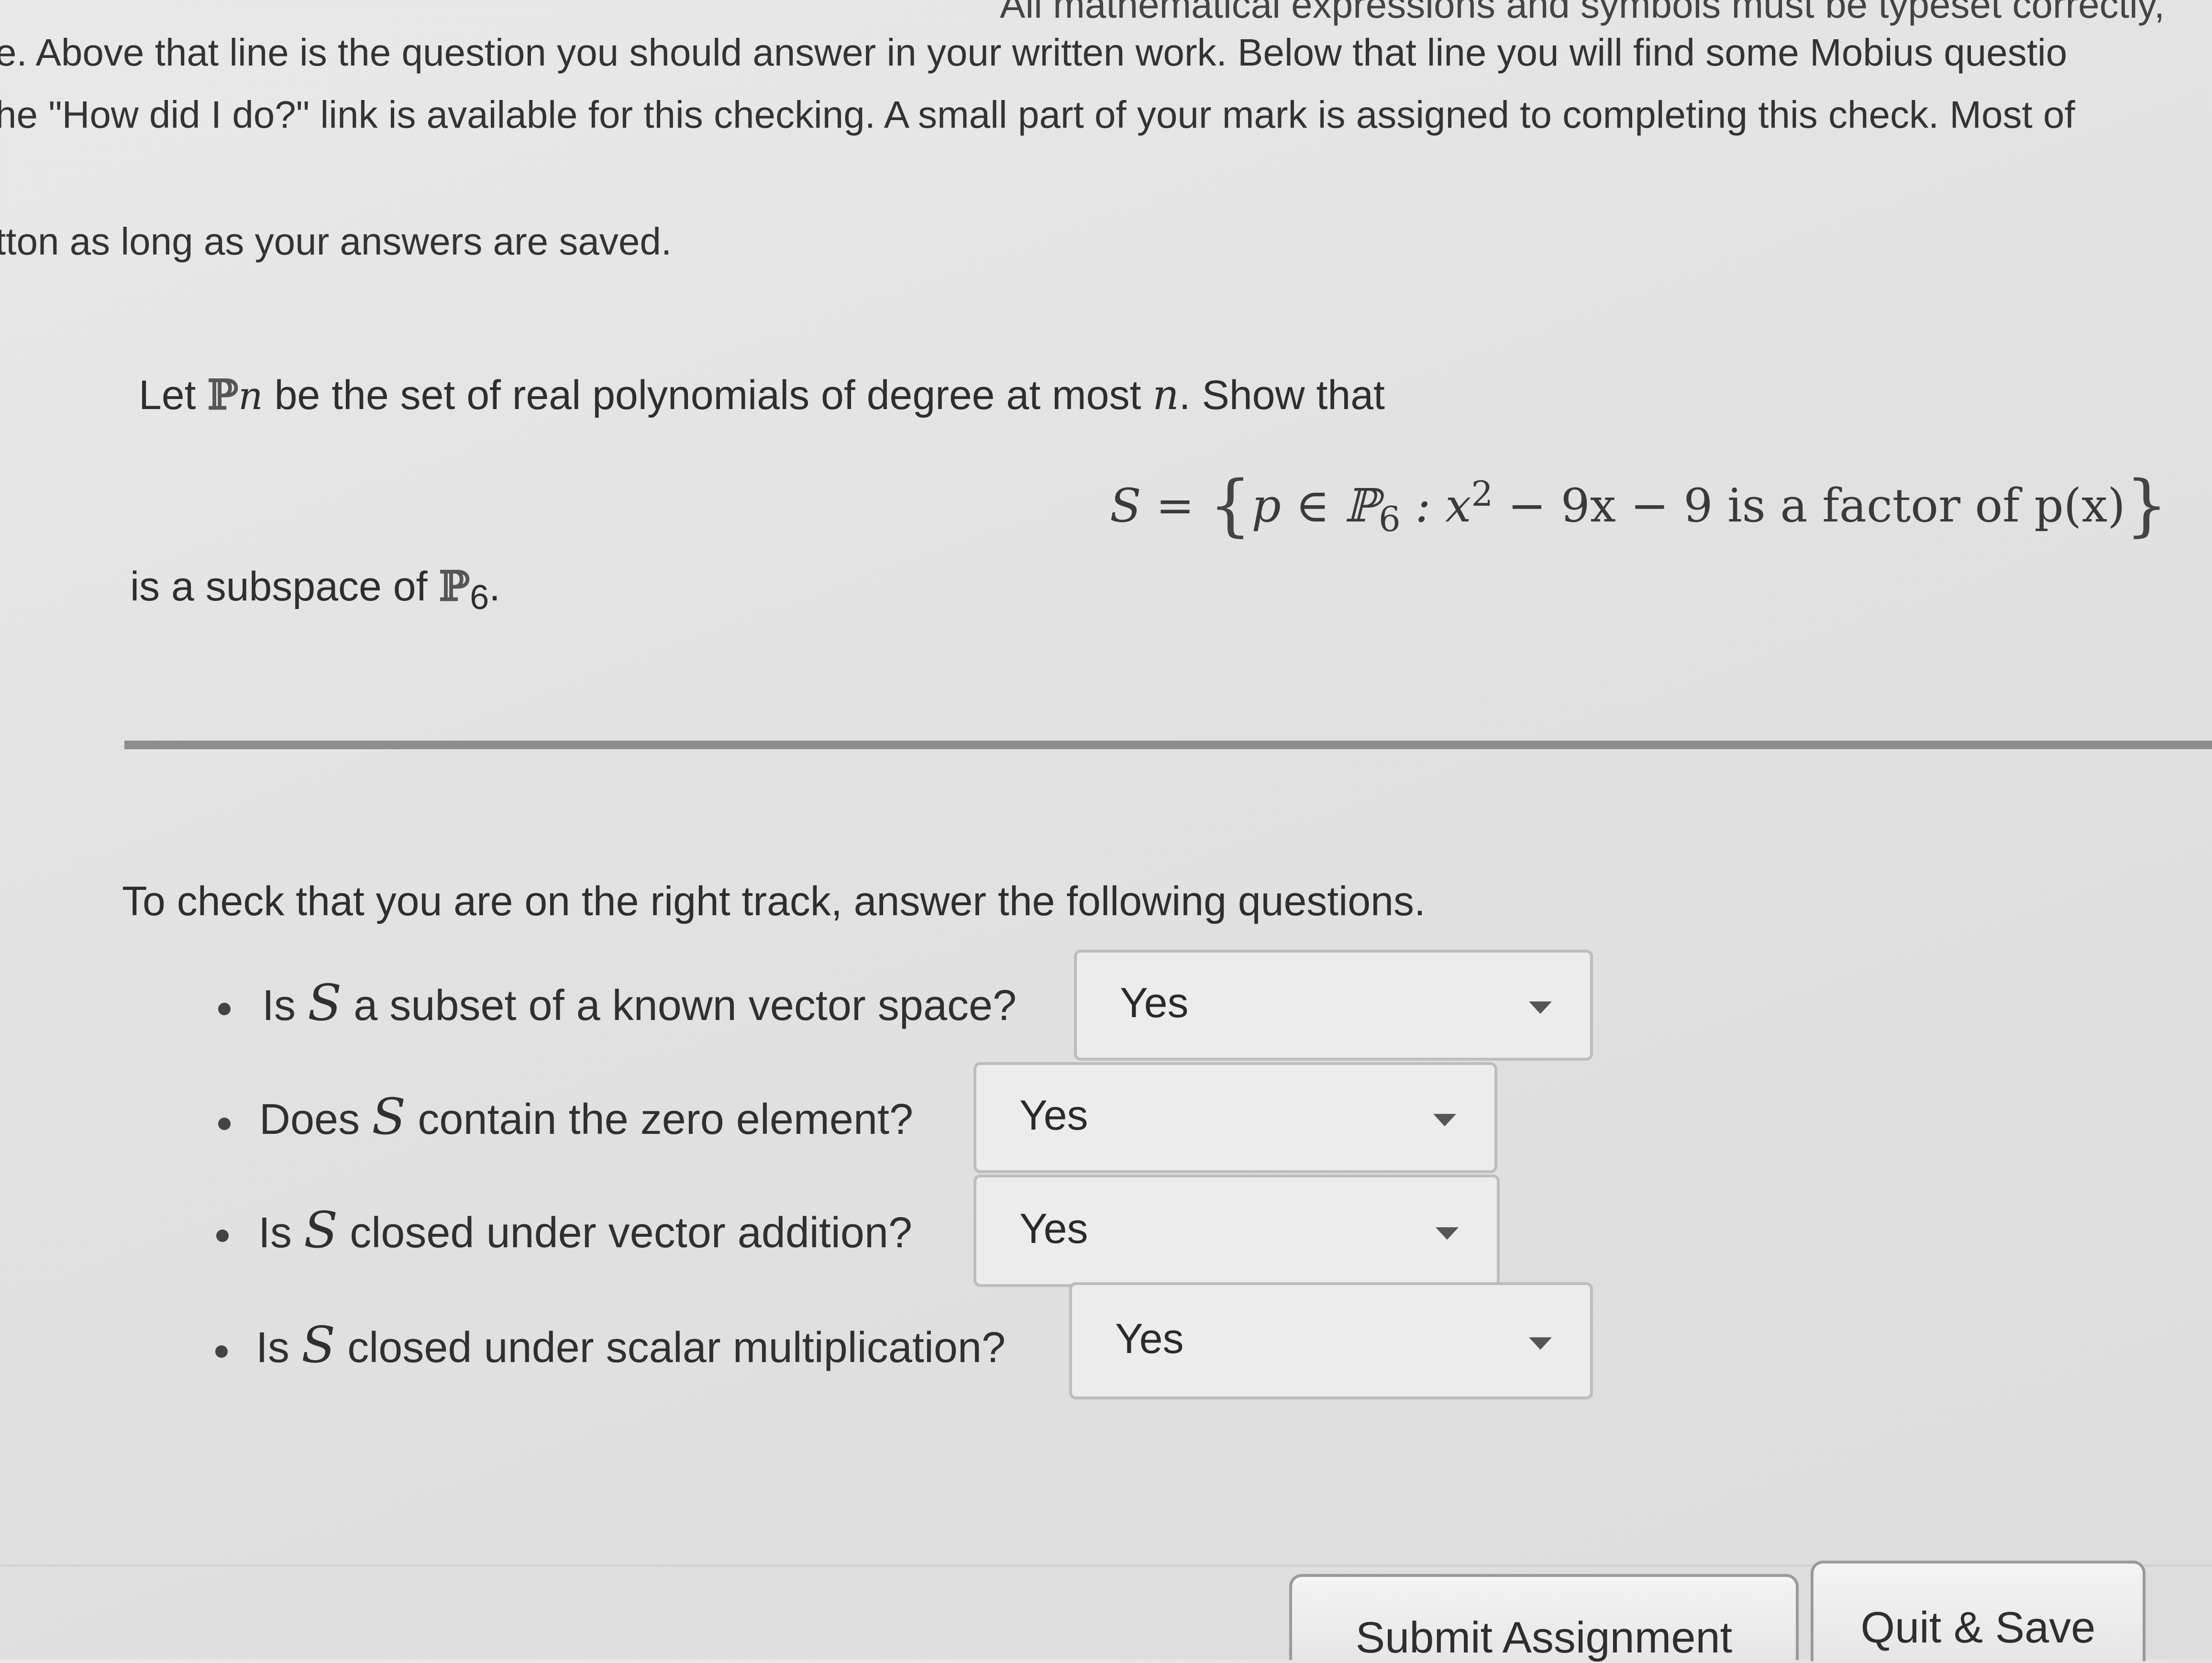 This screenshot has height=1663, width=2212. What do you see at coordinates (1230, 505) in the screenshot?
I see `open-brace: {` at bounding box center [1230, 505].